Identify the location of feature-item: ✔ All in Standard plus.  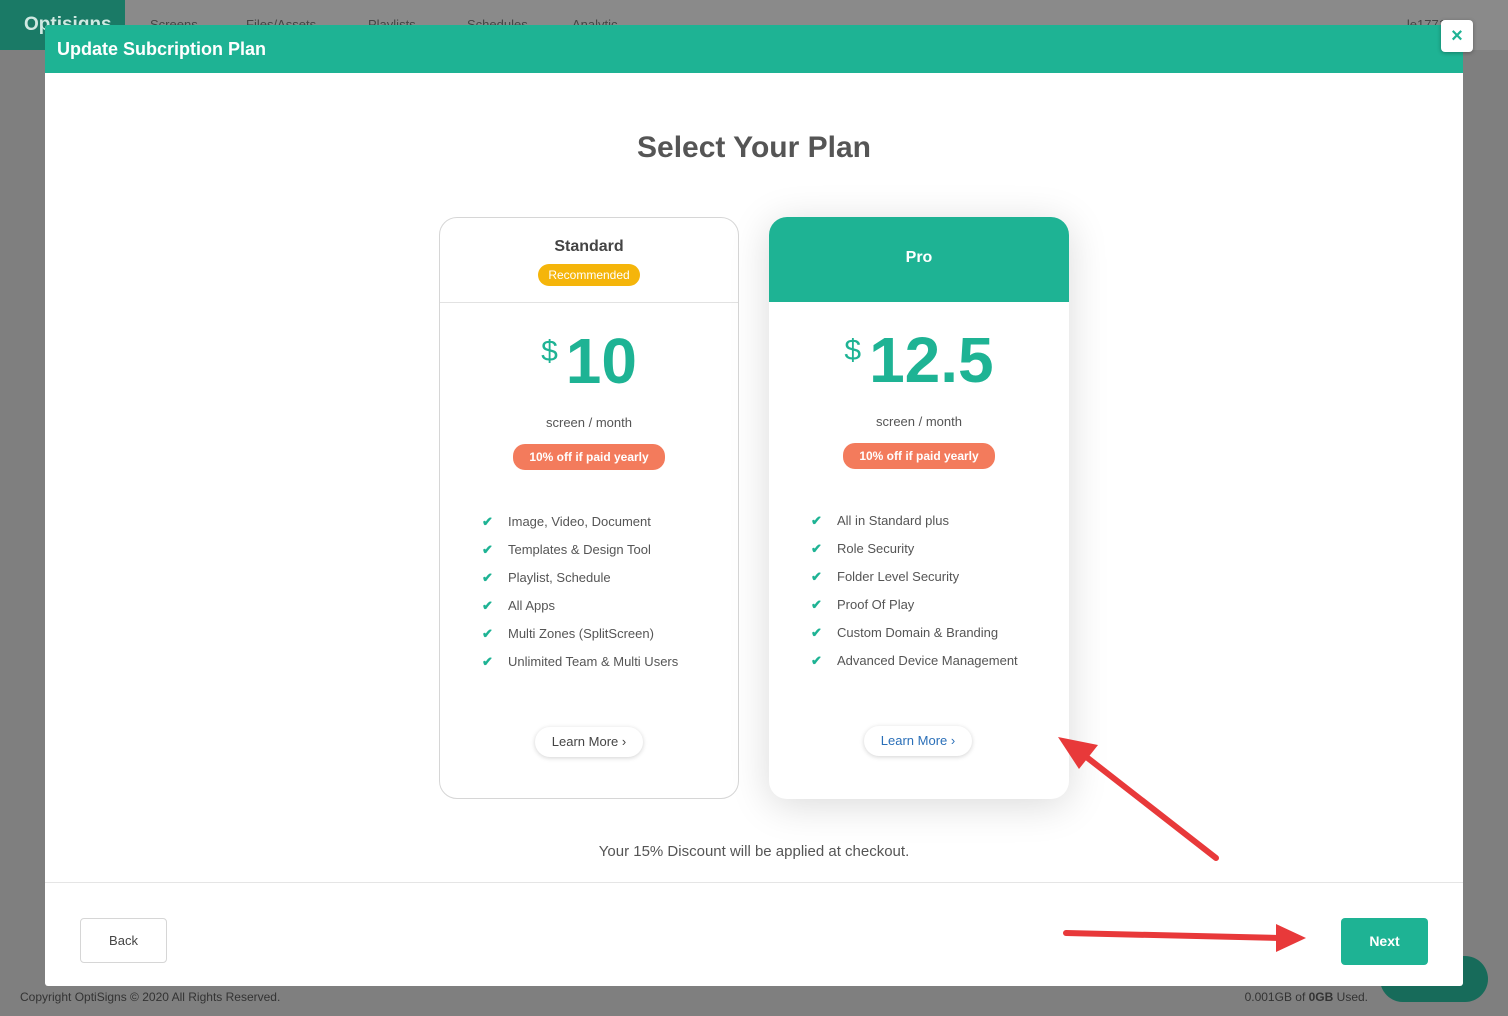
(880, 520).